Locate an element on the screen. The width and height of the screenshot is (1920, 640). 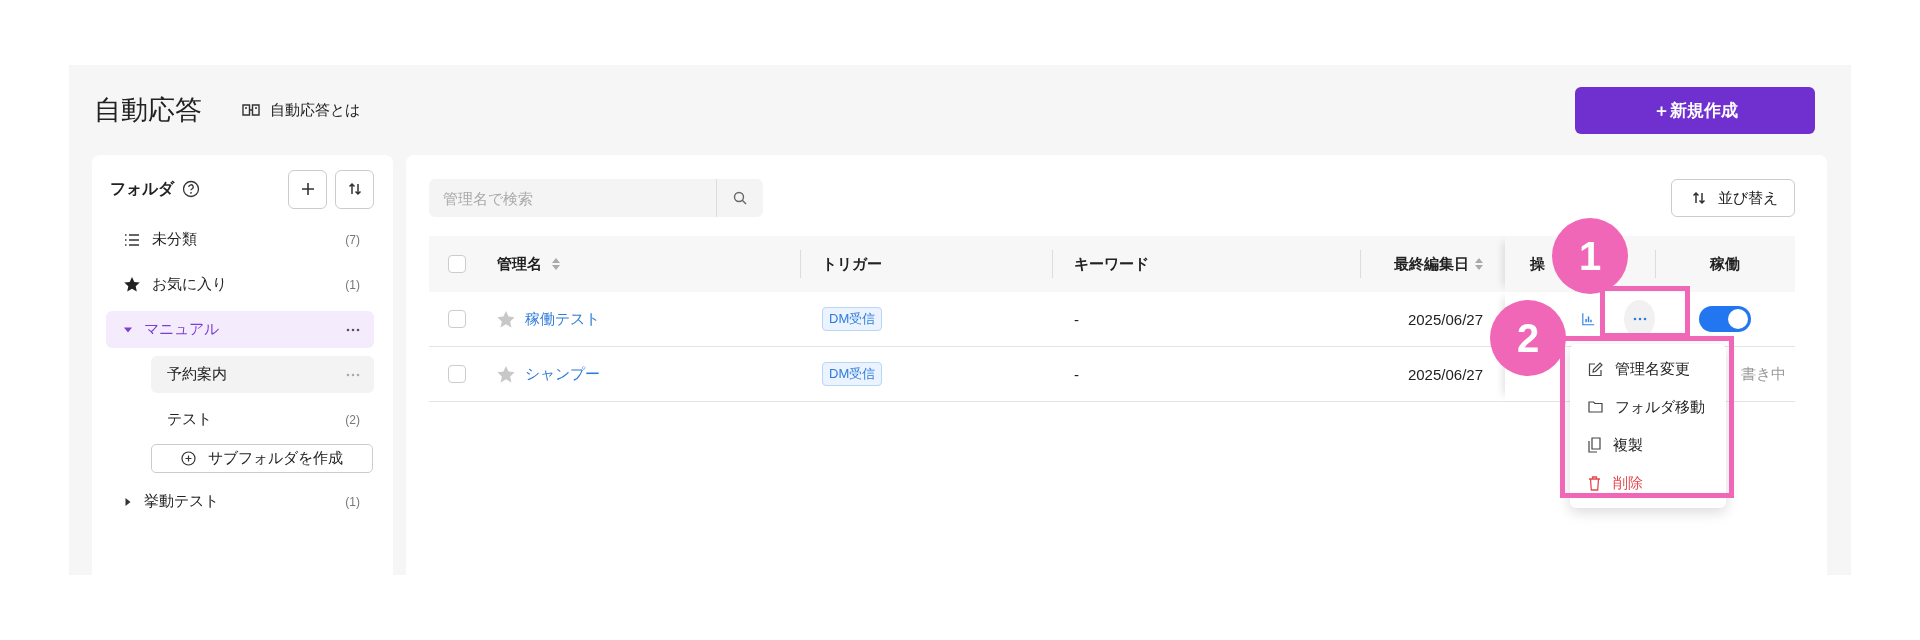
add-folder-button is located at coordinates (307, 189).